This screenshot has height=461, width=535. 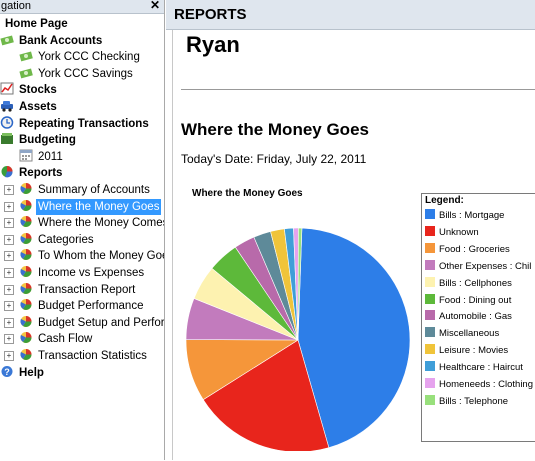 I want to click on nav-item-label: Stocks, so click(x=38, y=90).